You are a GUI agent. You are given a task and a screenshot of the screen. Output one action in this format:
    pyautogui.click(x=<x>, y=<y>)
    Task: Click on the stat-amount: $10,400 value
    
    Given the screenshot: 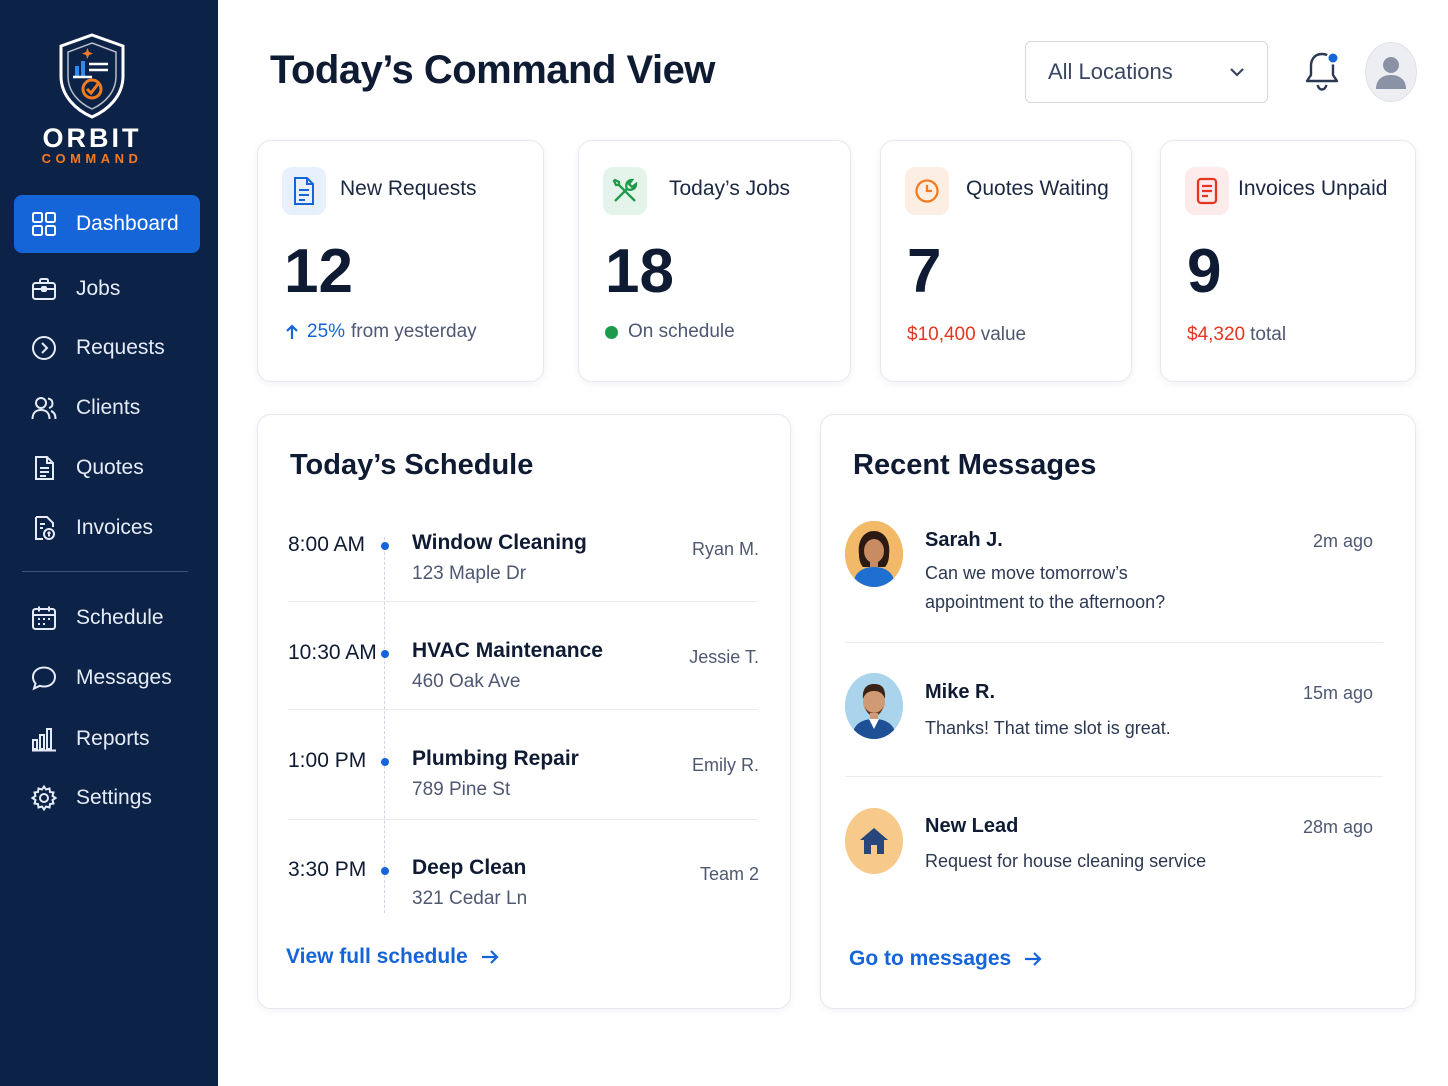 What is the action you would take?
    pyautogui.click(x=966, y=335)
    